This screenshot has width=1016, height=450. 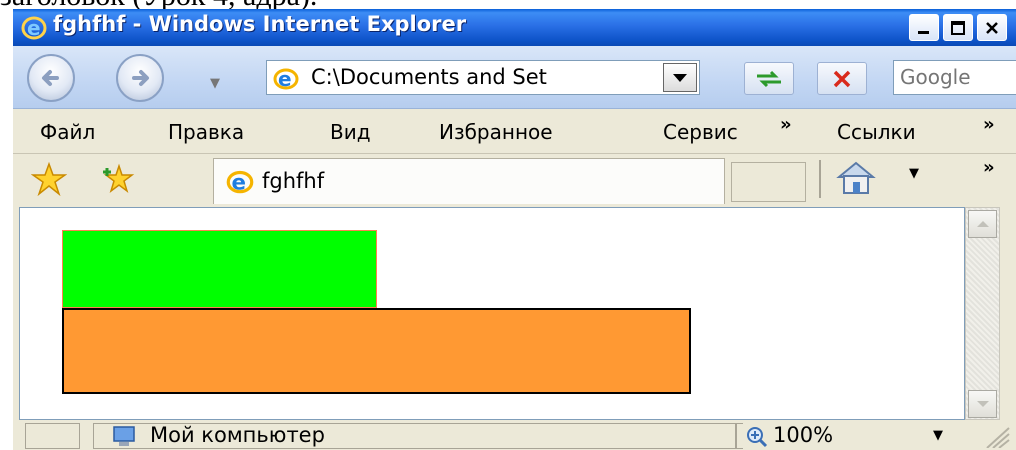 I want to click on green-box, so click(x=219, y=269).